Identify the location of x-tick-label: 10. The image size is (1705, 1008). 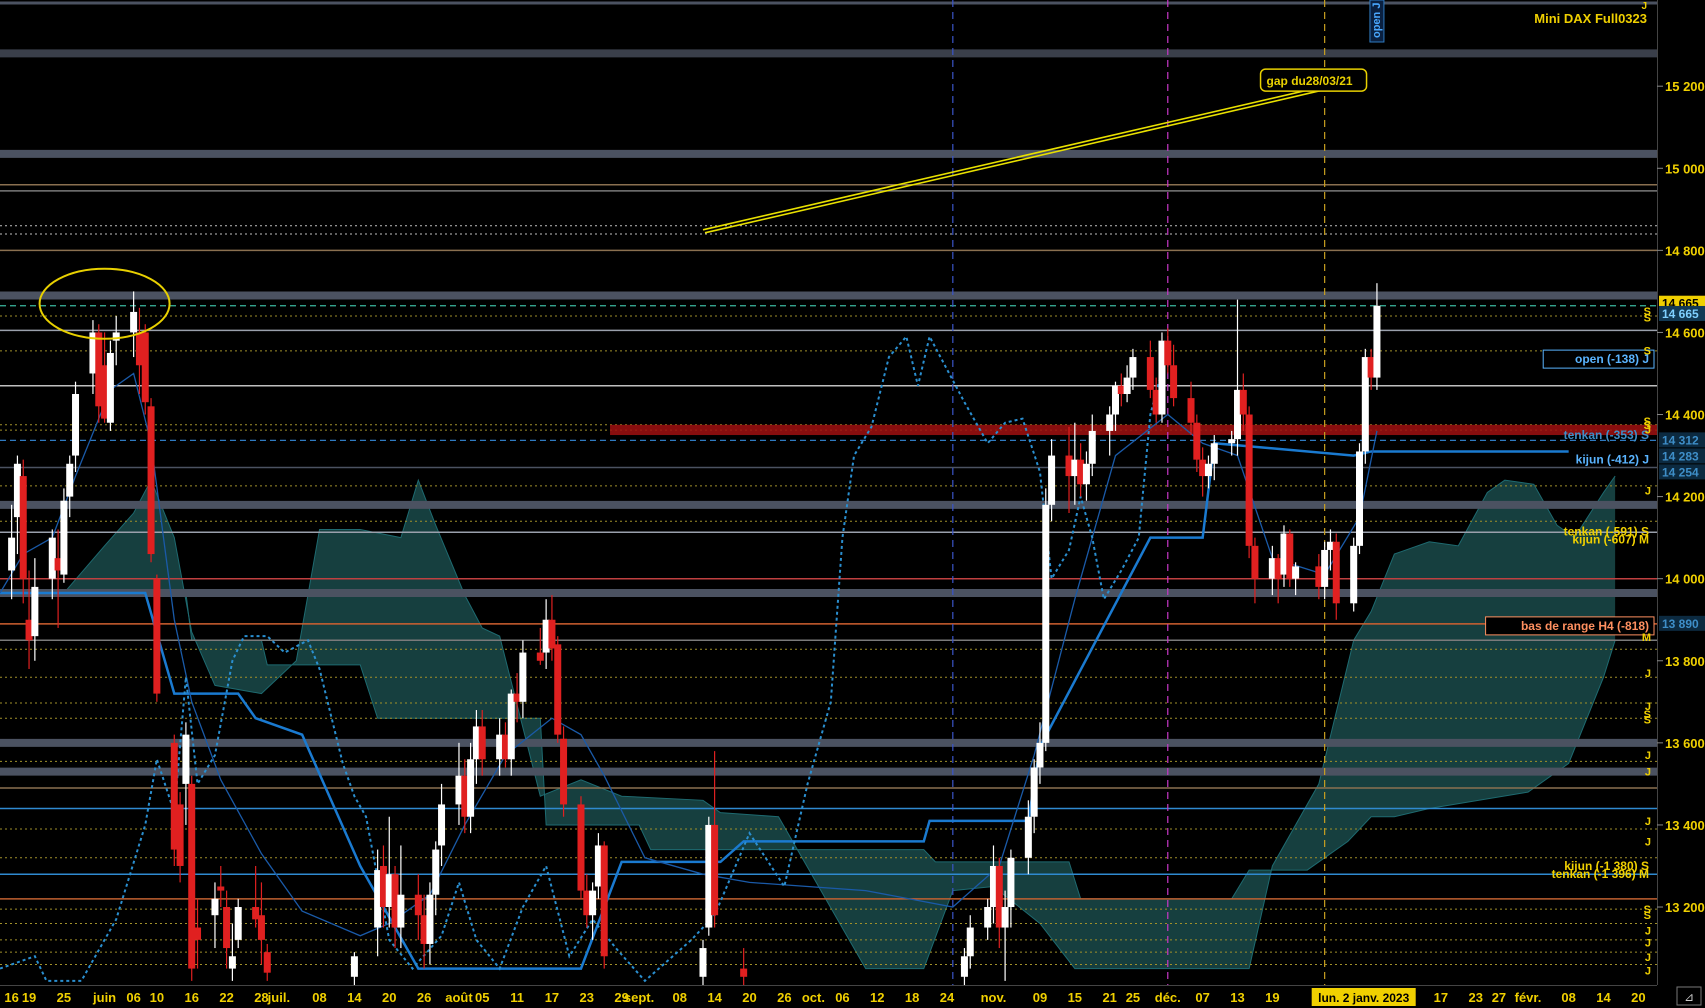
(157, 997).